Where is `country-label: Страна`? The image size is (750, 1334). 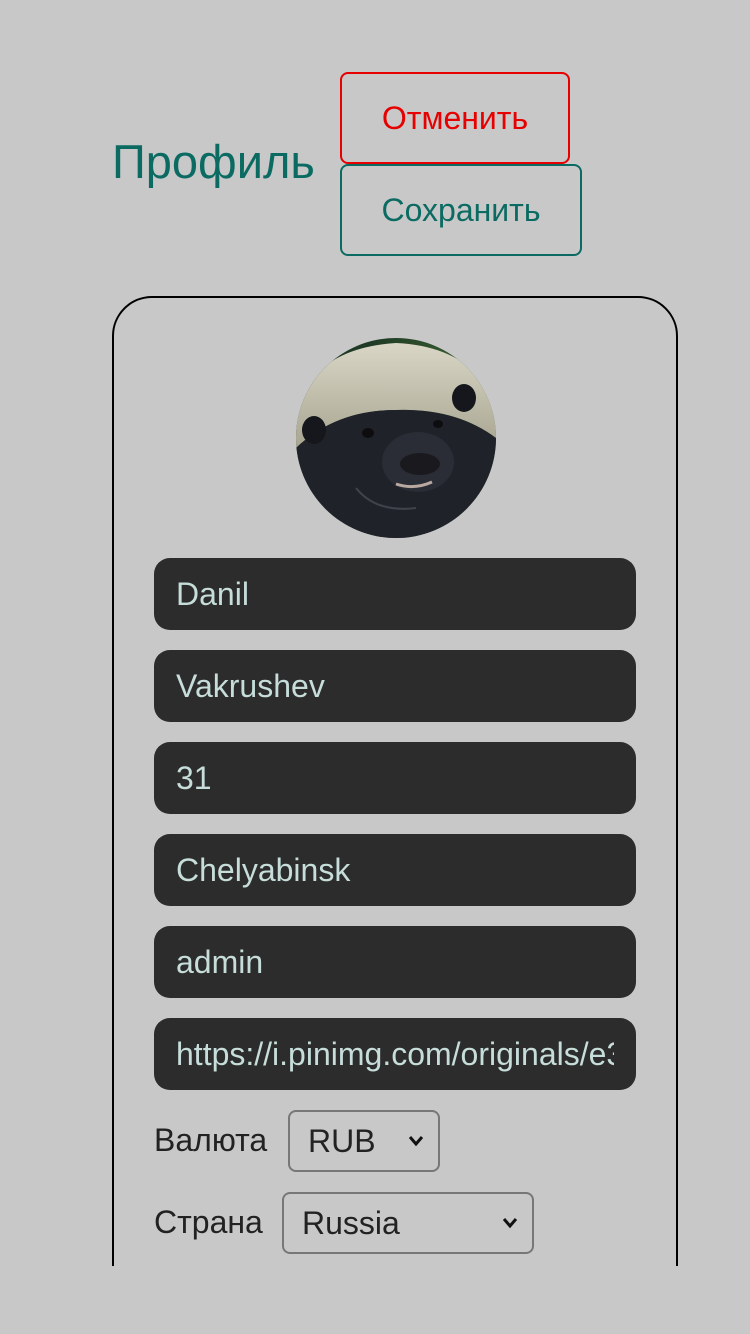
country-label: Страна is located at coordinates (208, 1222).